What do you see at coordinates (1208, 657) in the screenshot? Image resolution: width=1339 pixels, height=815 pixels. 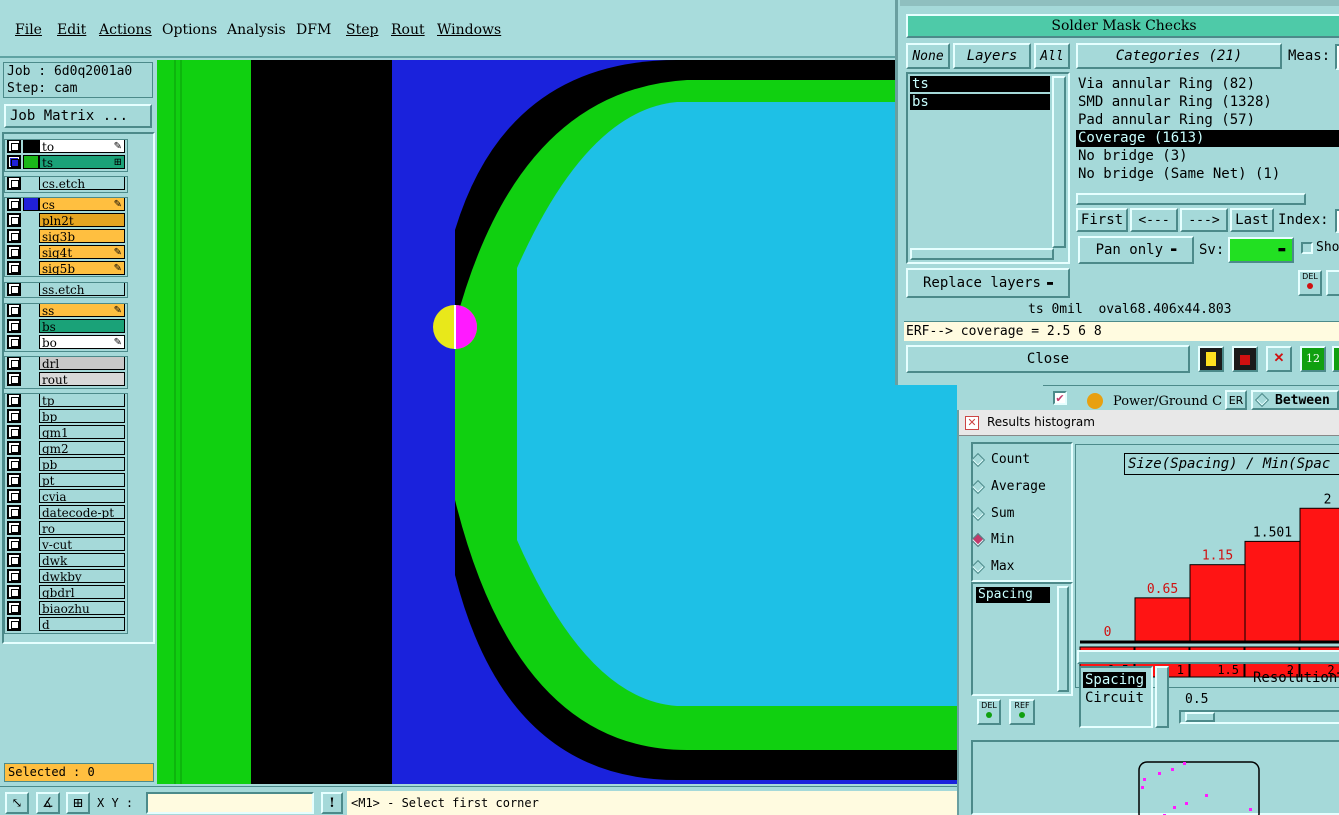 I see `chart-hscrollbar` at bounding box center [1208, 657].